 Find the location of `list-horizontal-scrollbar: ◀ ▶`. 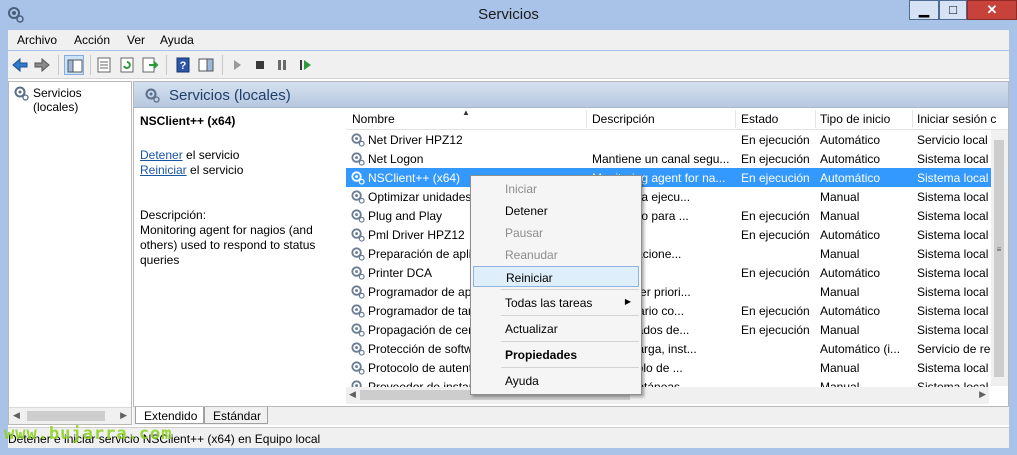

list-horizontal-scrollbar: ◀ ▶ is located at coordinates (667, 395).